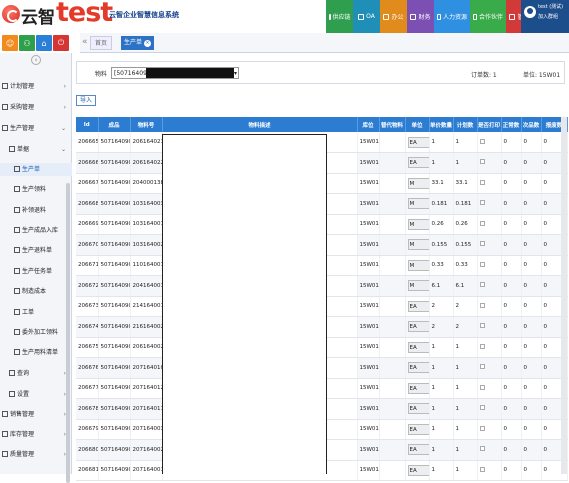  I want to click on sidebar-item: 委外加工领料, so click(36, 332).